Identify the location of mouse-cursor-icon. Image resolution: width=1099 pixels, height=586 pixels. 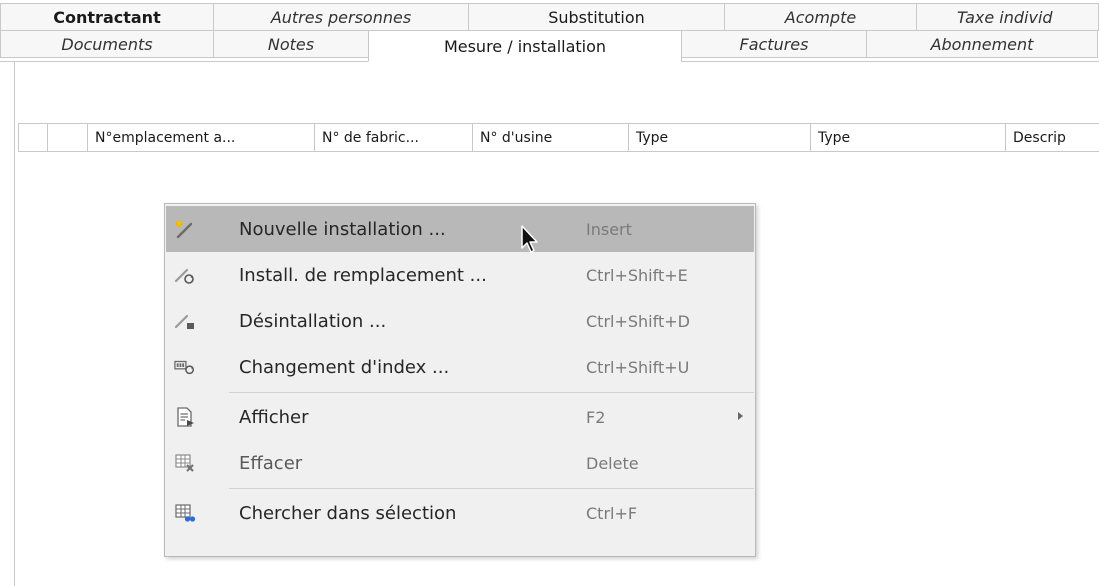
(531, 242).